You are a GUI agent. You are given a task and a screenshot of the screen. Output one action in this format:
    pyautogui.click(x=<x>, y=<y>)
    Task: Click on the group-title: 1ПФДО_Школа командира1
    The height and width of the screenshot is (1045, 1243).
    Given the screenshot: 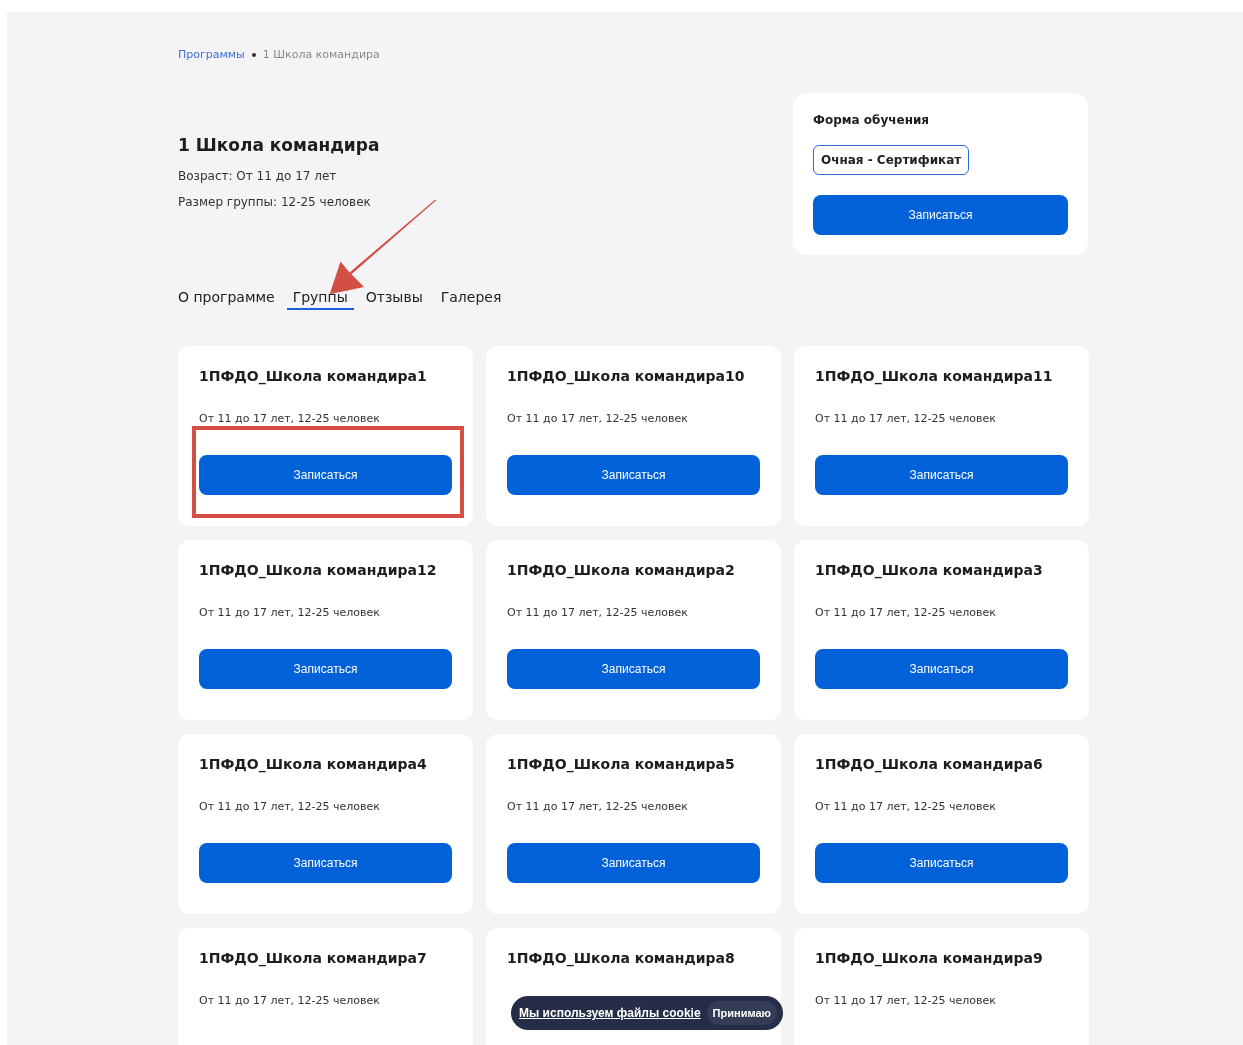 What is the action you would take?
    pyautogui.click(x=313, y=376)
    